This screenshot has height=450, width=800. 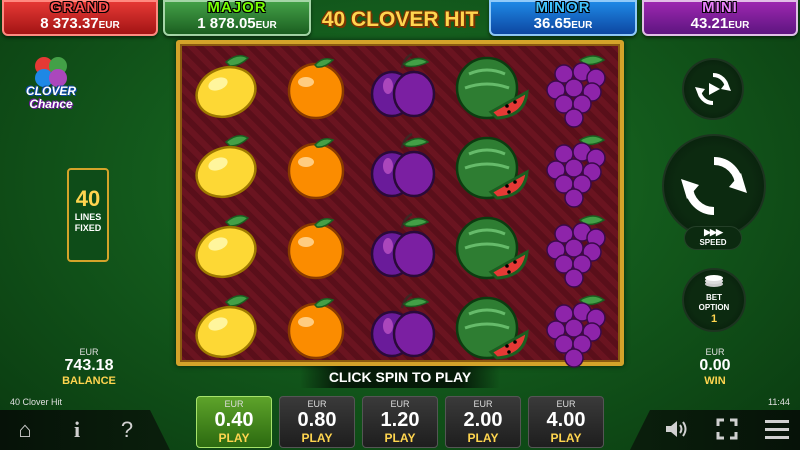 I want to click on jackpot-major-value: 1 878.05, so click(x=226, y=23).